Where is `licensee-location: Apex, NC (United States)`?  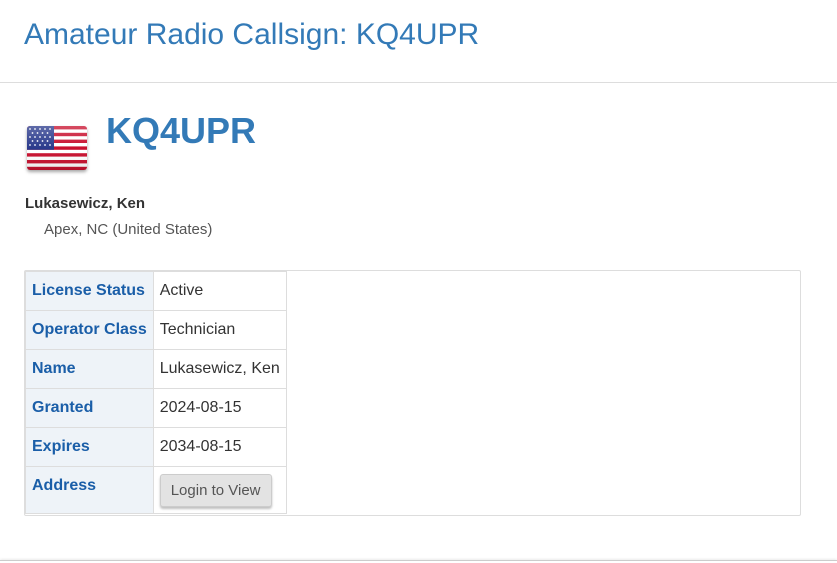 licensee-location: Apex, NC (United States) is located at coordinates (128, 229).